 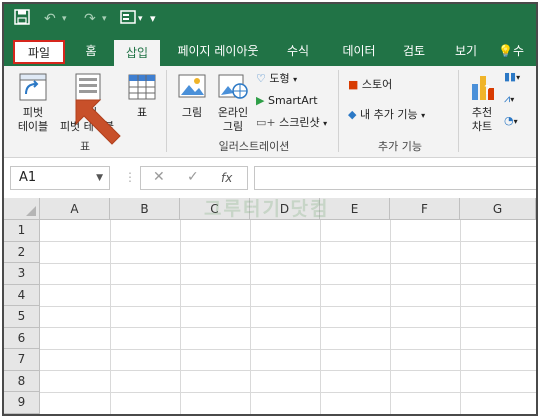 What do you see at coordinates (91, 51) in the screenshot?
I see `tab-home: 홈` at bounding box center [91, 51].